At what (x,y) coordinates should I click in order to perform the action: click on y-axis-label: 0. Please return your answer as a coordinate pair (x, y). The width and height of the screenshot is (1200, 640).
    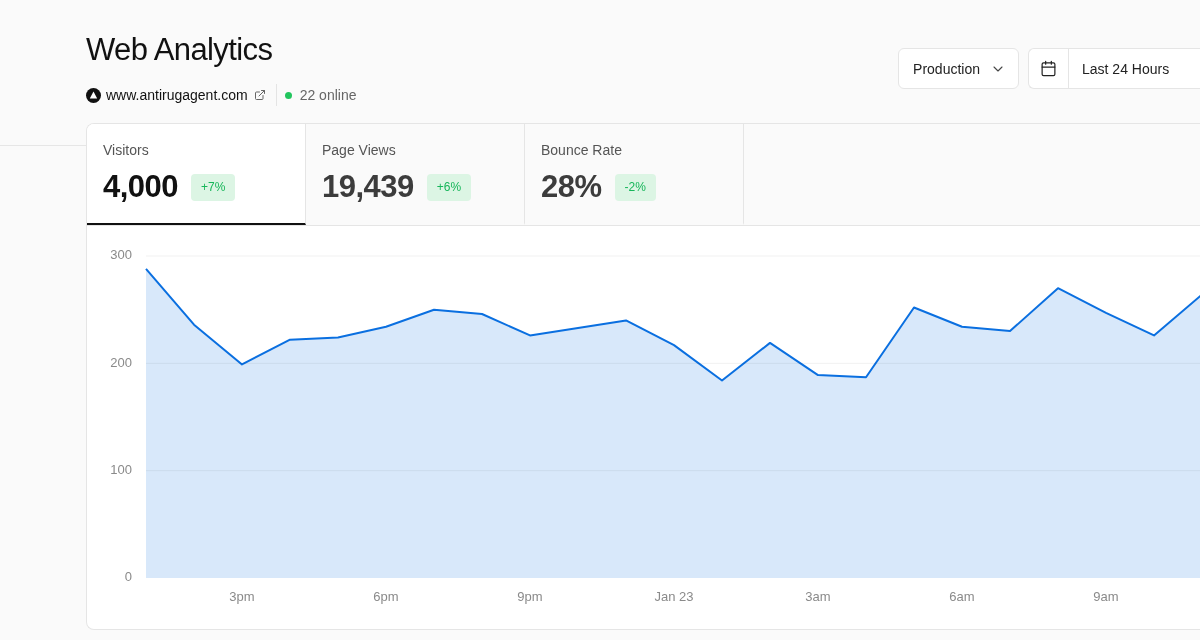
    Looking at the image, I should click on (128, 577).